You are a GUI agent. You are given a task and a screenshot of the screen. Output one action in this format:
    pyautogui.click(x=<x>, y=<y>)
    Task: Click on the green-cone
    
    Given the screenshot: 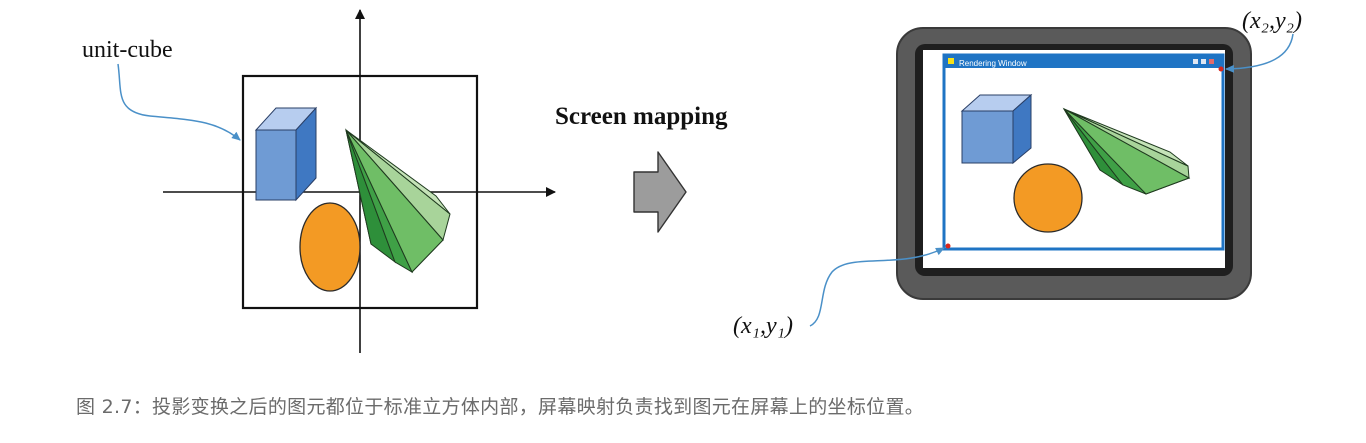 What is the action you would take?
    pyautogui.click(x=398, y=201)
    